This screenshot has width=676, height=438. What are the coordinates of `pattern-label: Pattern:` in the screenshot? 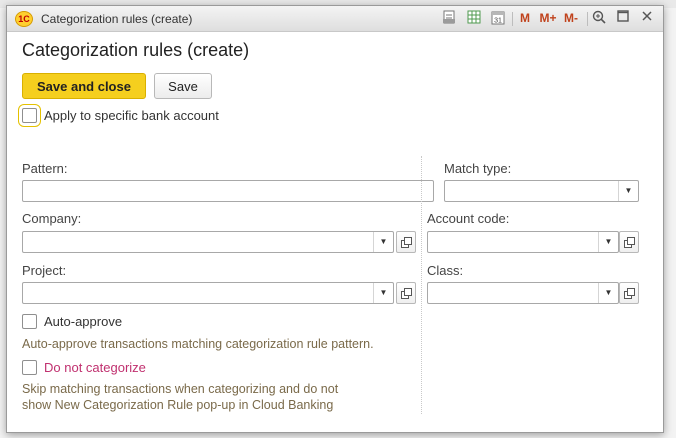 It's located at (45, 168).